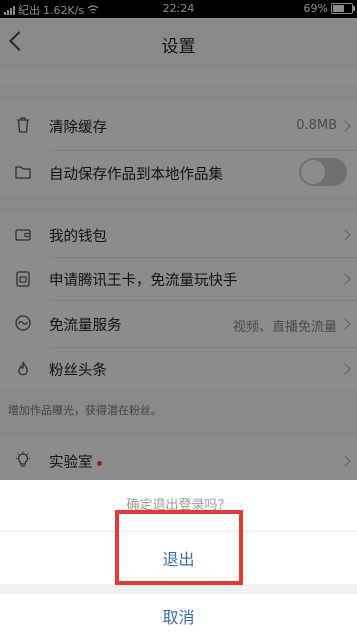 The height and width of the screenshot is (639, 357). I want to click on cancel-button: 取消, so click(178, 616).